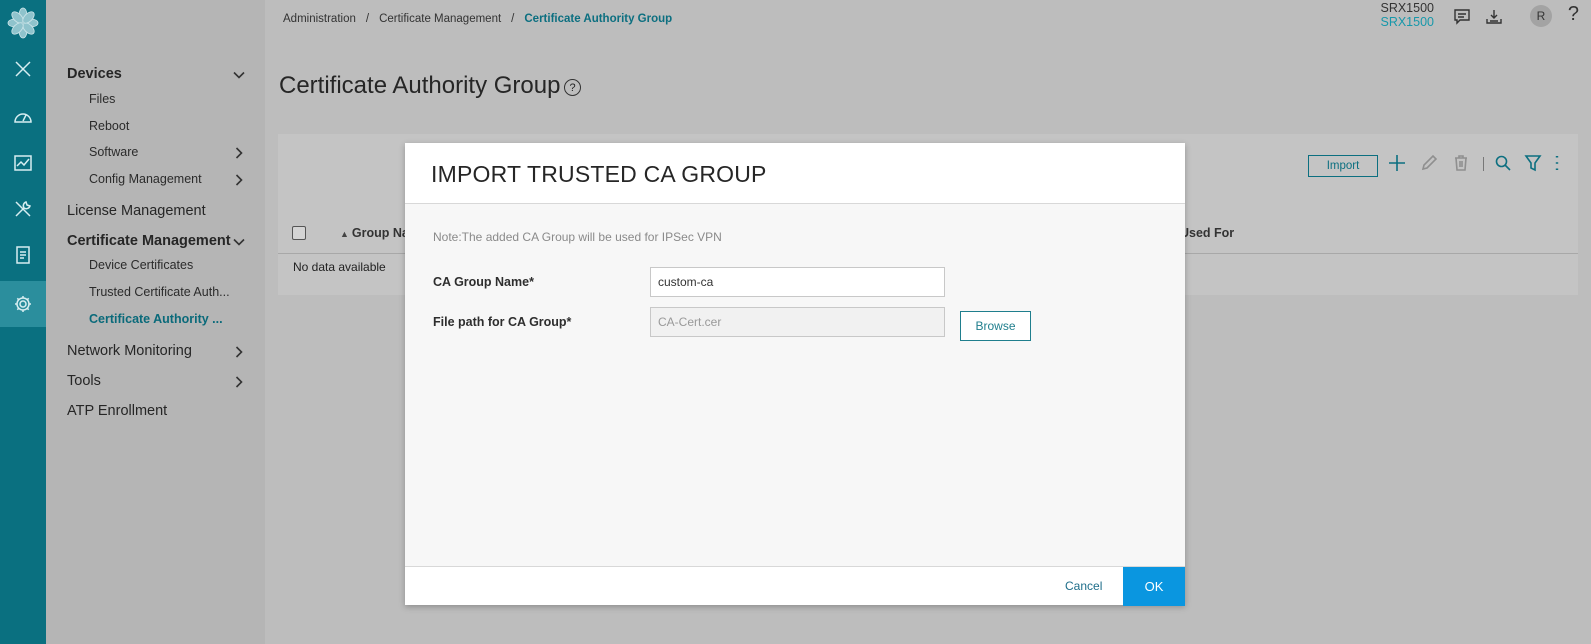 The image size is (1591, 644). Describe the element at coordinates (102, 99) in the screenshot. I see `sidebar-item-label: Files` at that location.